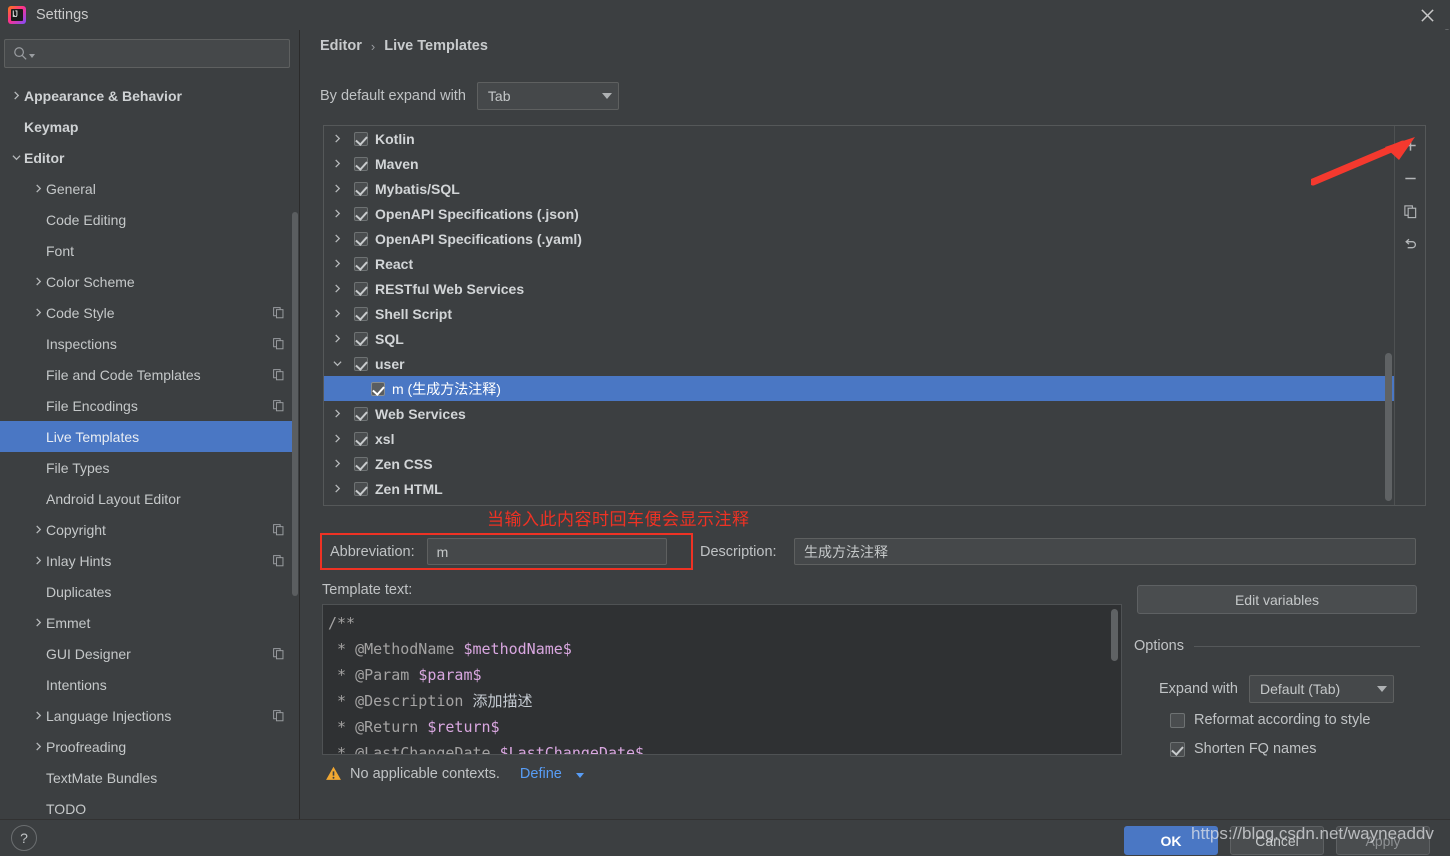 This screenshot has width=1450, height=856. I want to click on sidebar-item-textmate-bundles: TextMate Bundles, so click(146, 777).